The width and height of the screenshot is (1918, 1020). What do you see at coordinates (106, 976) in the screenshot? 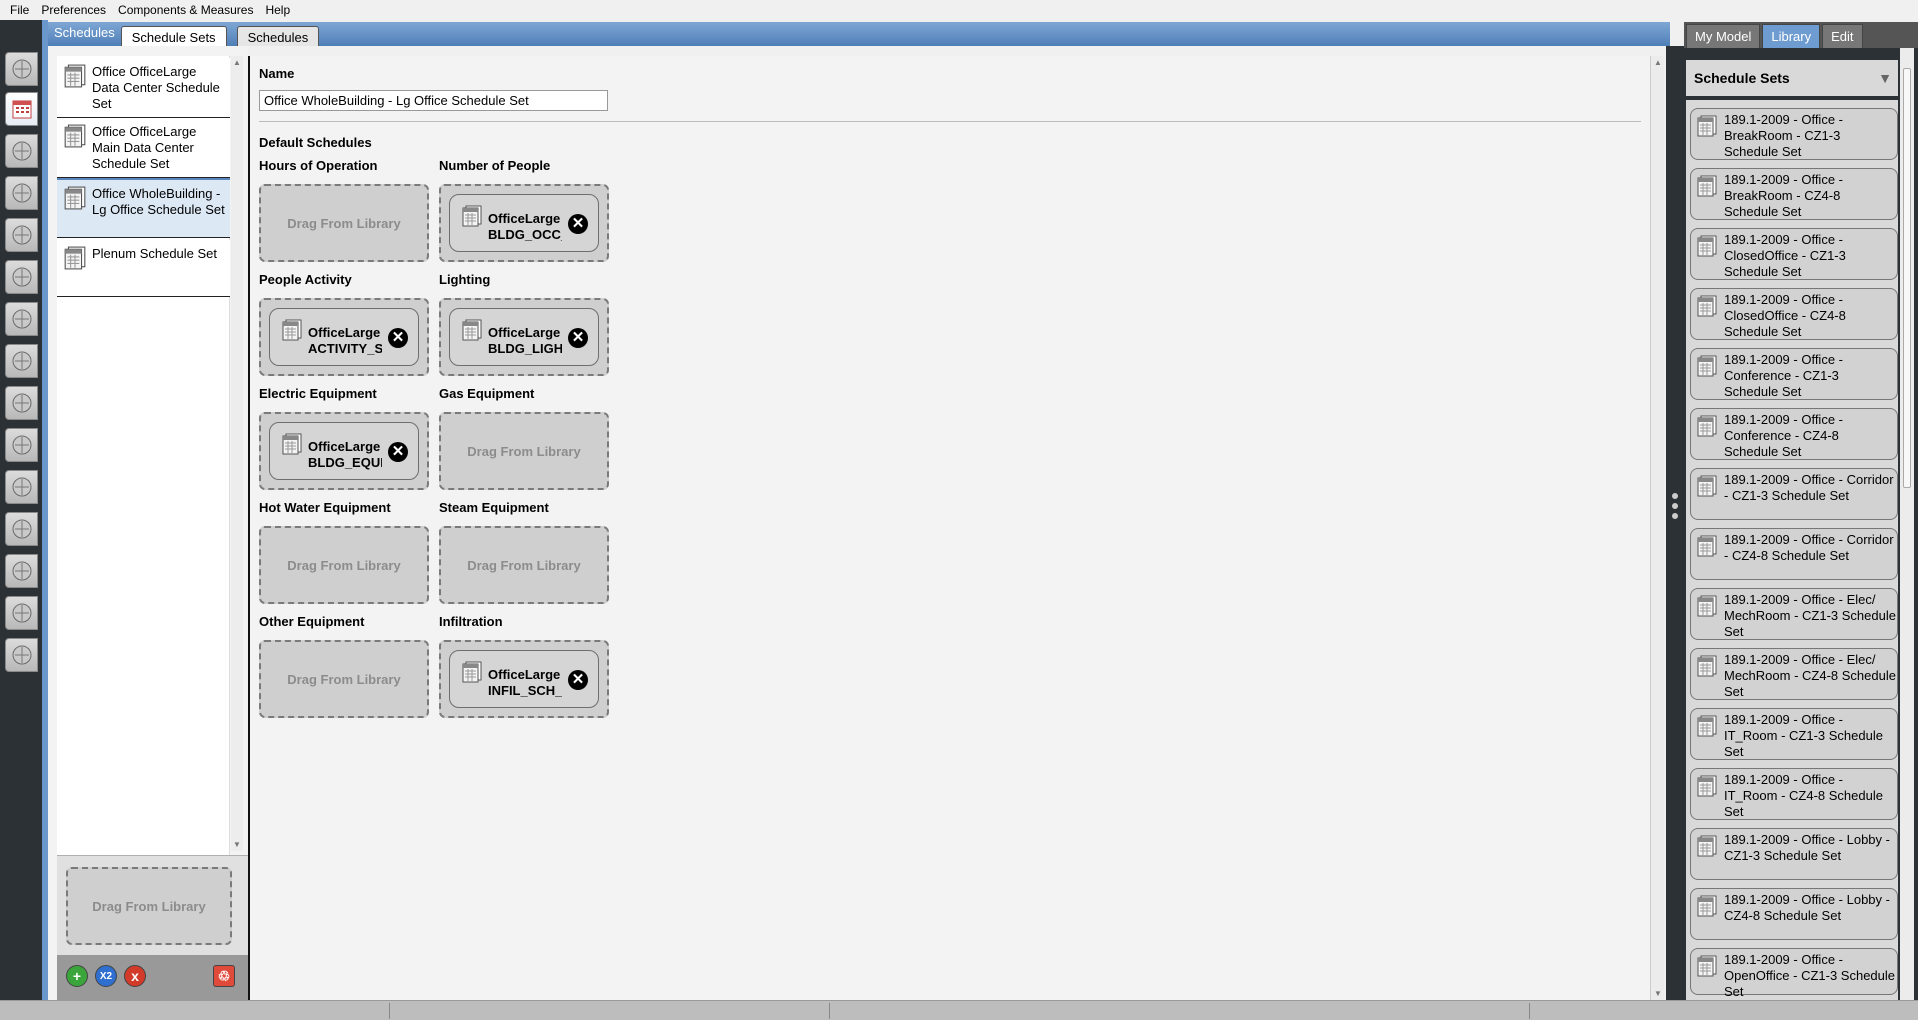
I see `copy-button: X2` at bounding box center [106, 976].